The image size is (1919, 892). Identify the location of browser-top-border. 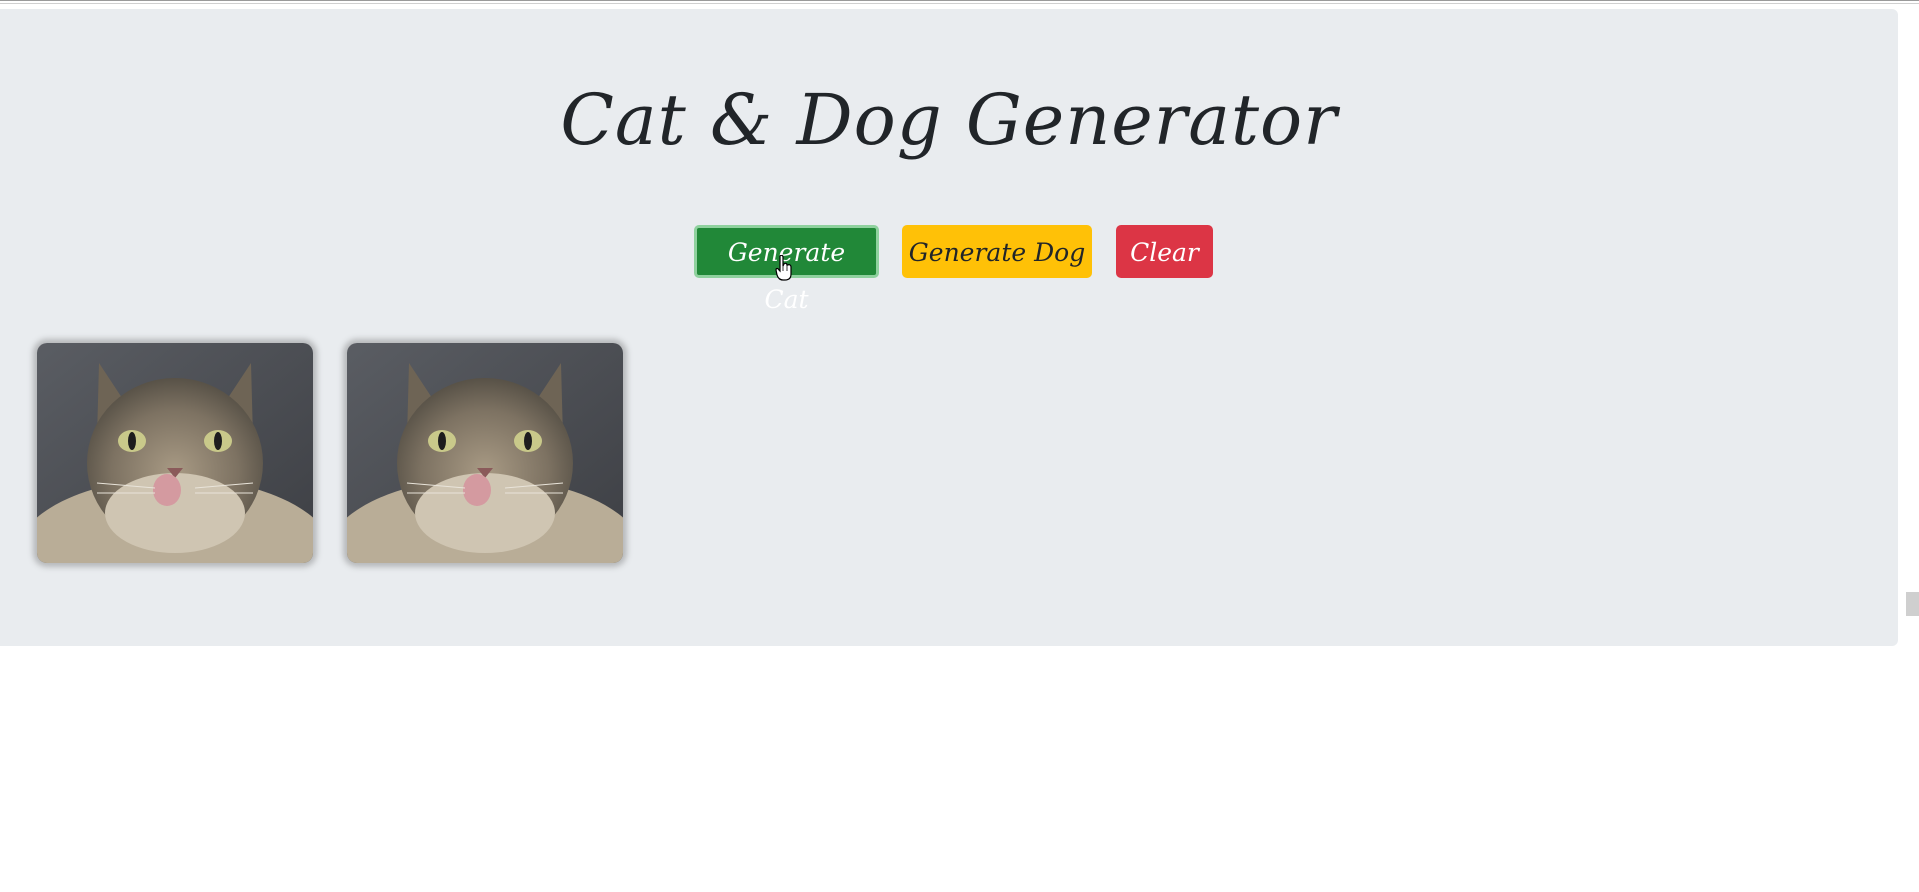
(959, 2).